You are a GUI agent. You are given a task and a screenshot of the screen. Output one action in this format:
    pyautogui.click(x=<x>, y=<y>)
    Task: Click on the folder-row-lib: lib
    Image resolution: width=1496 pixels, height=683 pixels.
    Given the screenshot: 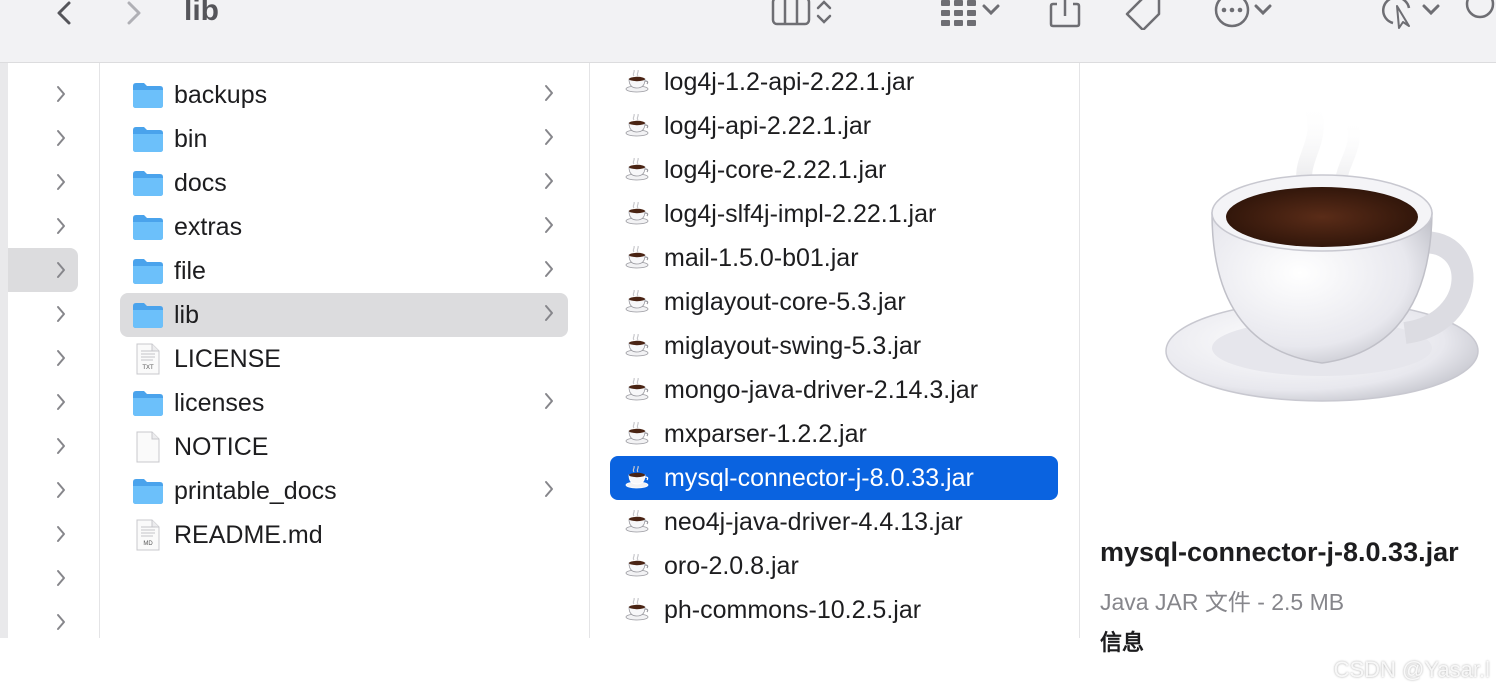 What is the action you would take?
    pyautogui.click(x=344, y=315)
    